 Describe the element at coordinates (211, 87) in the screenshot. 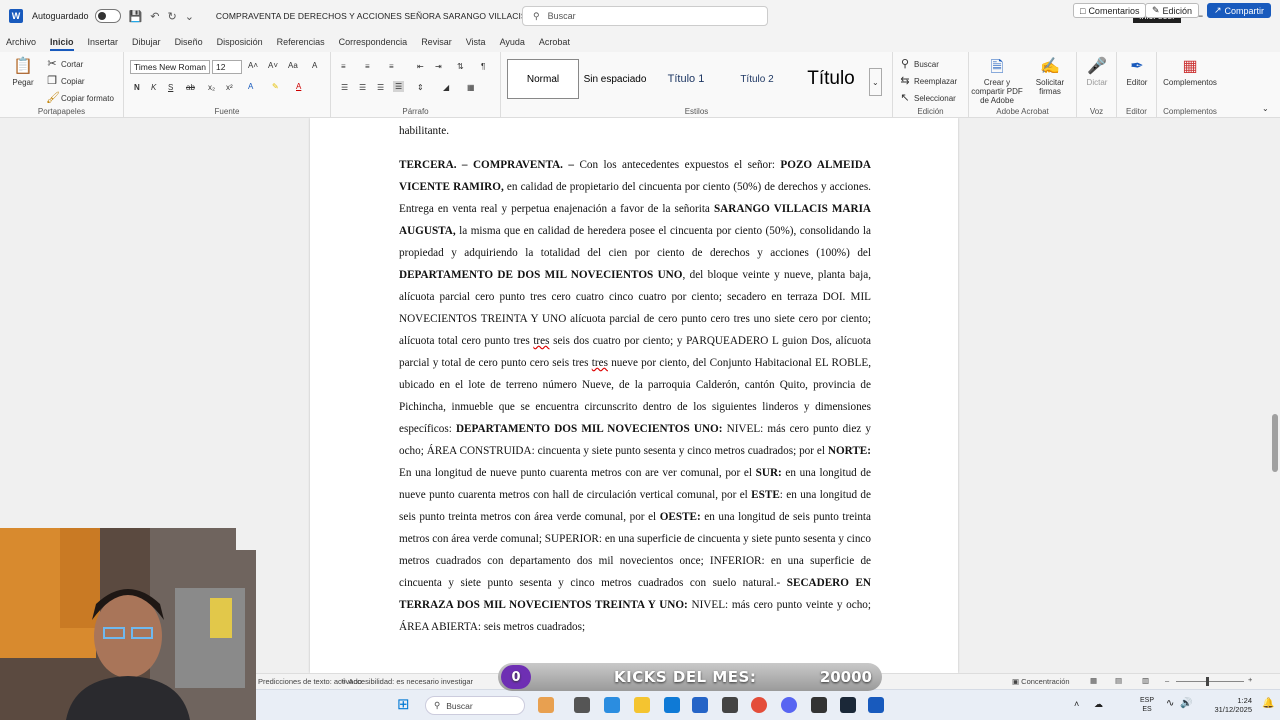

I see `subscript-icon: x₂` at that location.